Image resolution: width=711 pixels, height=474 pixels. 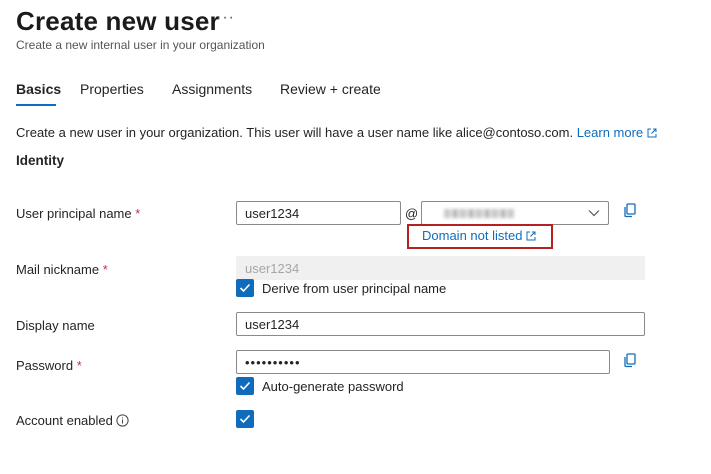 What do you see at coordinates (479, 213) in the screenshot?
I see `blurred-domain-value` at bounding box center [479, 213].